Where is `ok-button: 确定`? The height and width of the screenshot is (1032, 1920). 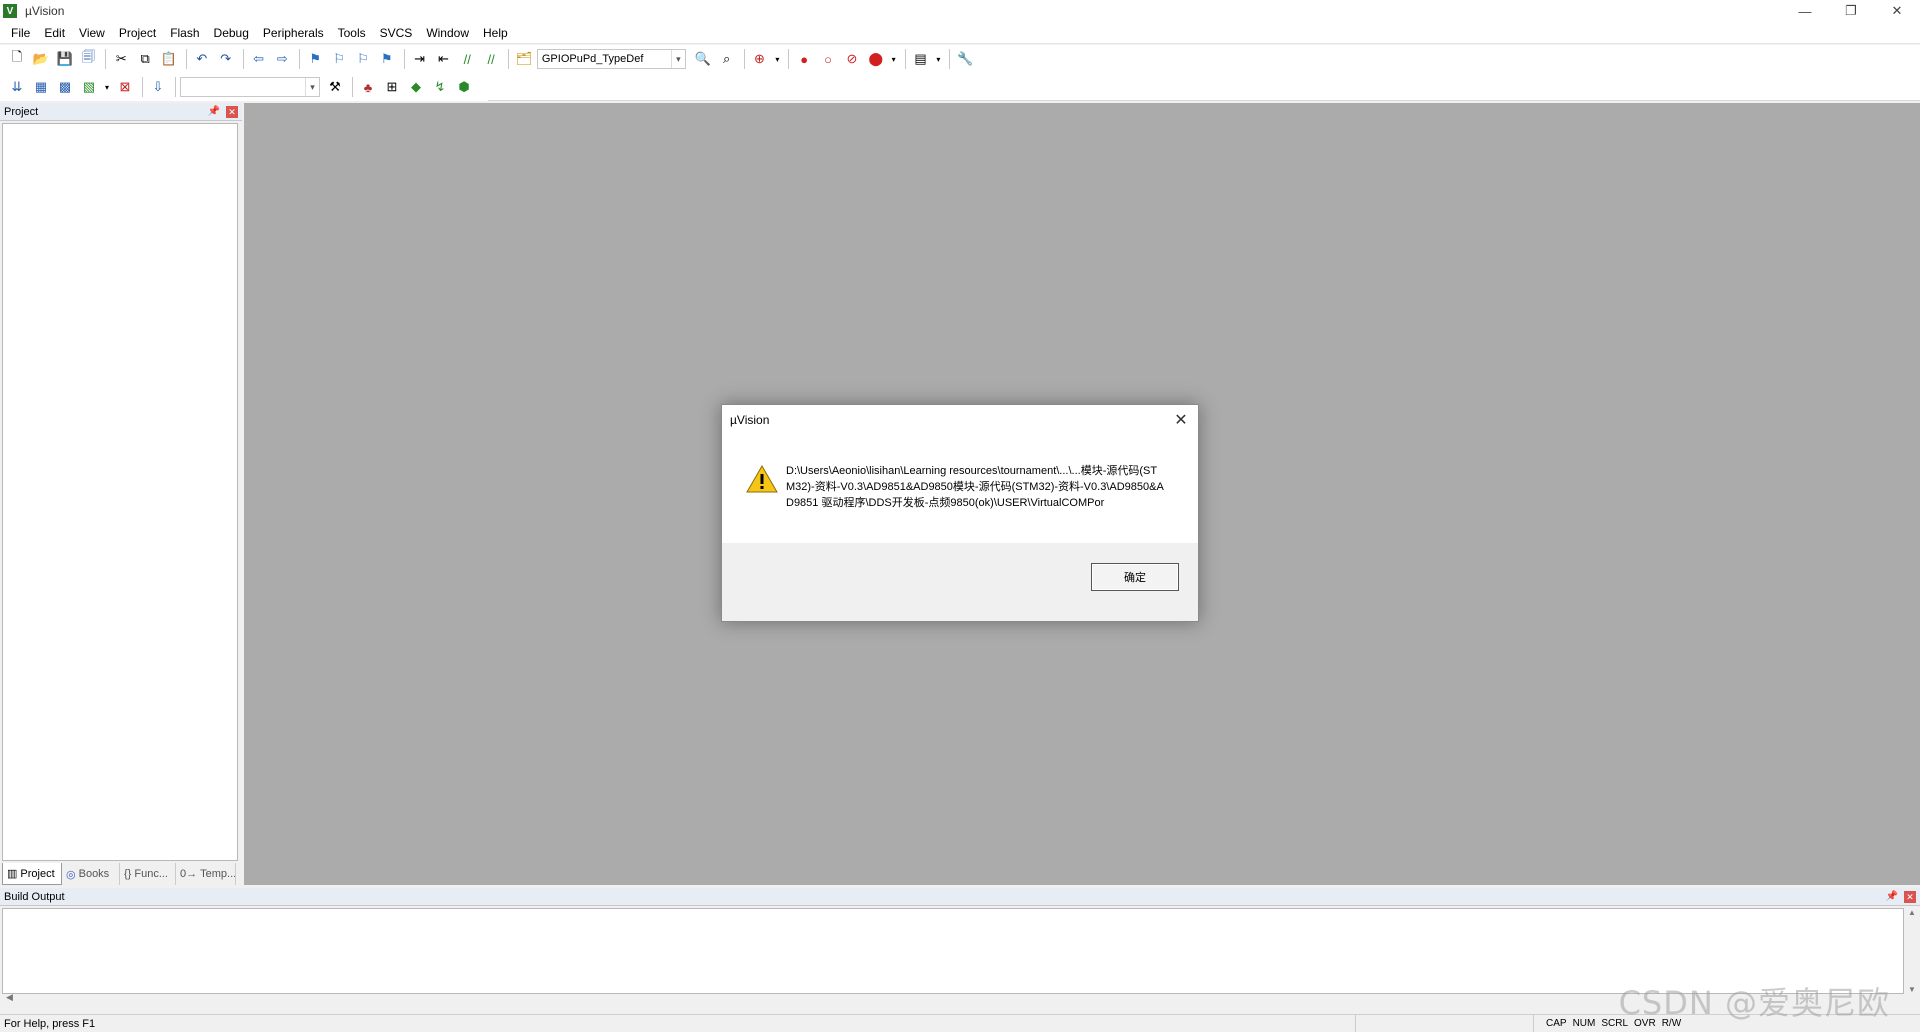 ok-button: 确定 is located at coordinates (1135, 577).